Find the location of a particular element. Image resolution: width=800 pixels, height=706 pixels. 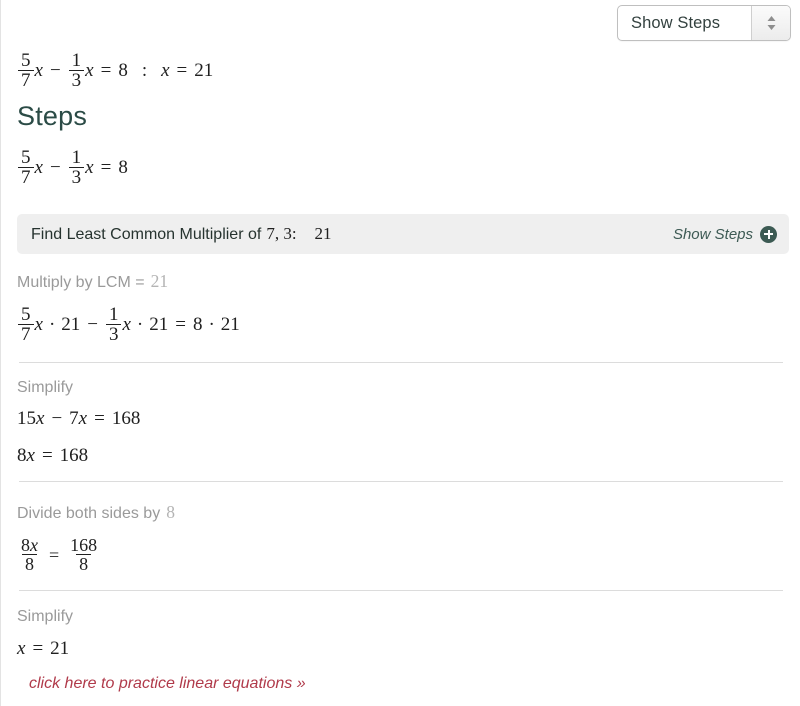

step2-rhs: 168 is located at coordinates (126, 418).